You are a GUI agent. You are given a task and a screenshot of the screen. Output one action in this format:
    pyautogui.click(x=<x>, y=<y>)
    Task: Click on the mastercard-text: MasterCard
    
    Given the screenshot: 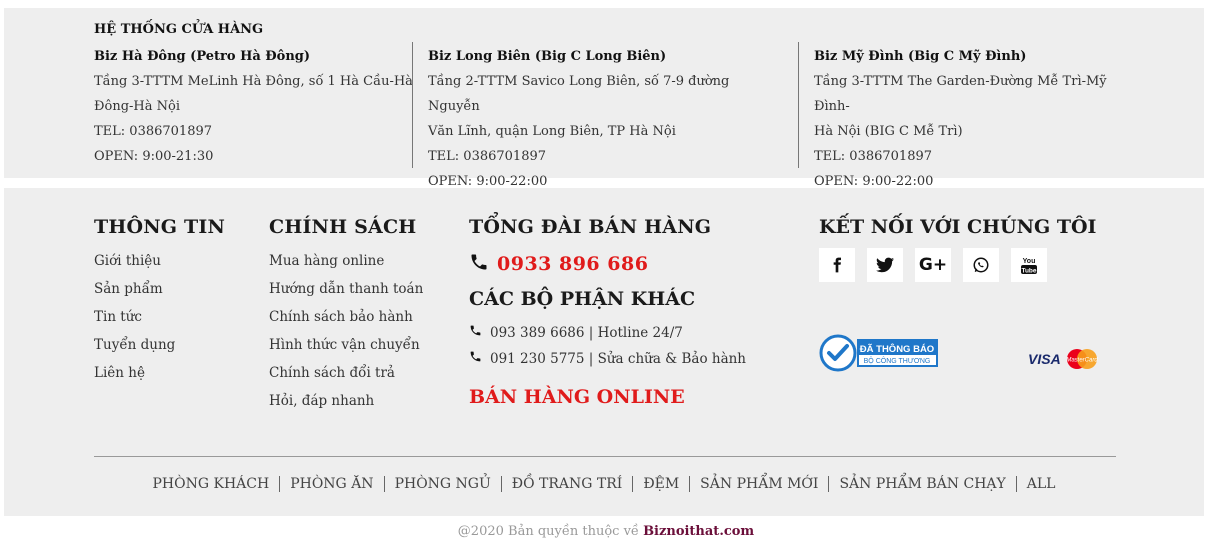 What is the action you would take?
    pyautogui.click(x=1082, y=361)
    